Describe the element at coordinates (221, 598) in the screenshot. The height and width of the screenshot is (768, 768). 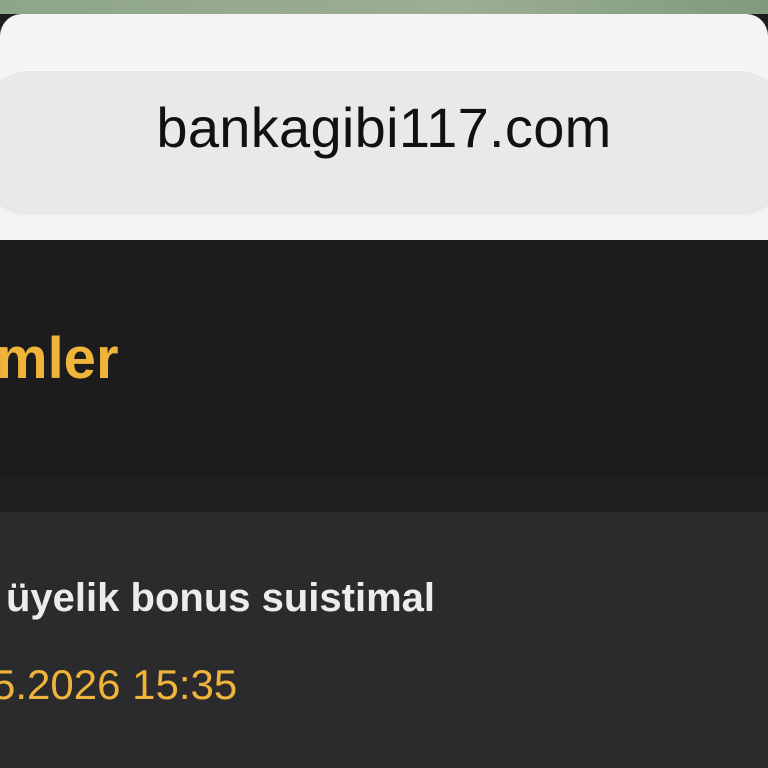
I see `list-item-title: üyelik bonus suistimal` at that location.